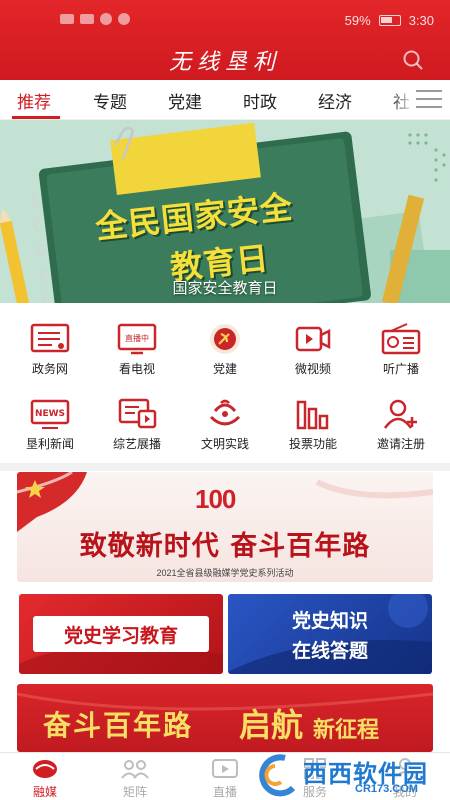 Image resolution: width=450 pixels, height=800 pixels. Describe the element at coordinates (260, 100) in the screenshot. I see `tab-politics: 时政` at that location.